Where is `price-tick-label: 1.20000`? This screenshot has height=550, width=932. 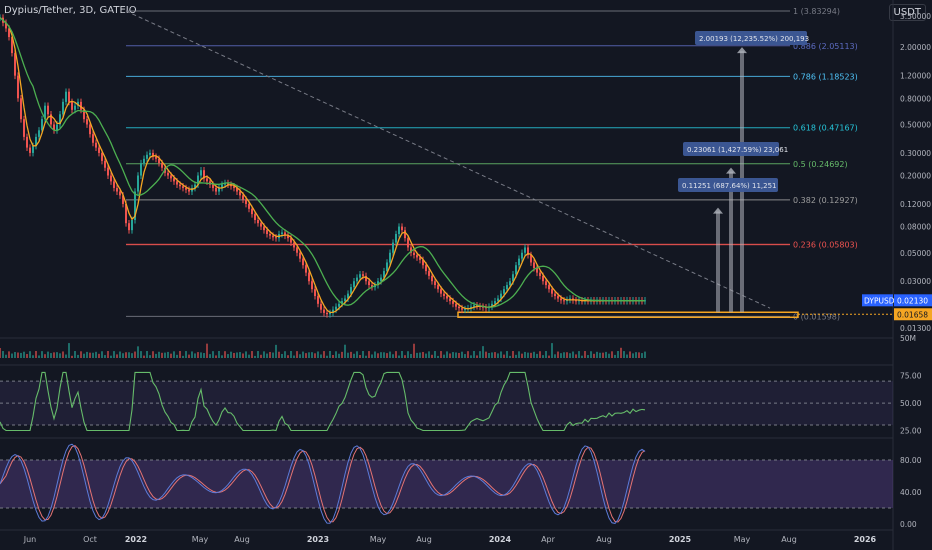
price-tick-label: 1.20000 is located at coordinates (915, 76).